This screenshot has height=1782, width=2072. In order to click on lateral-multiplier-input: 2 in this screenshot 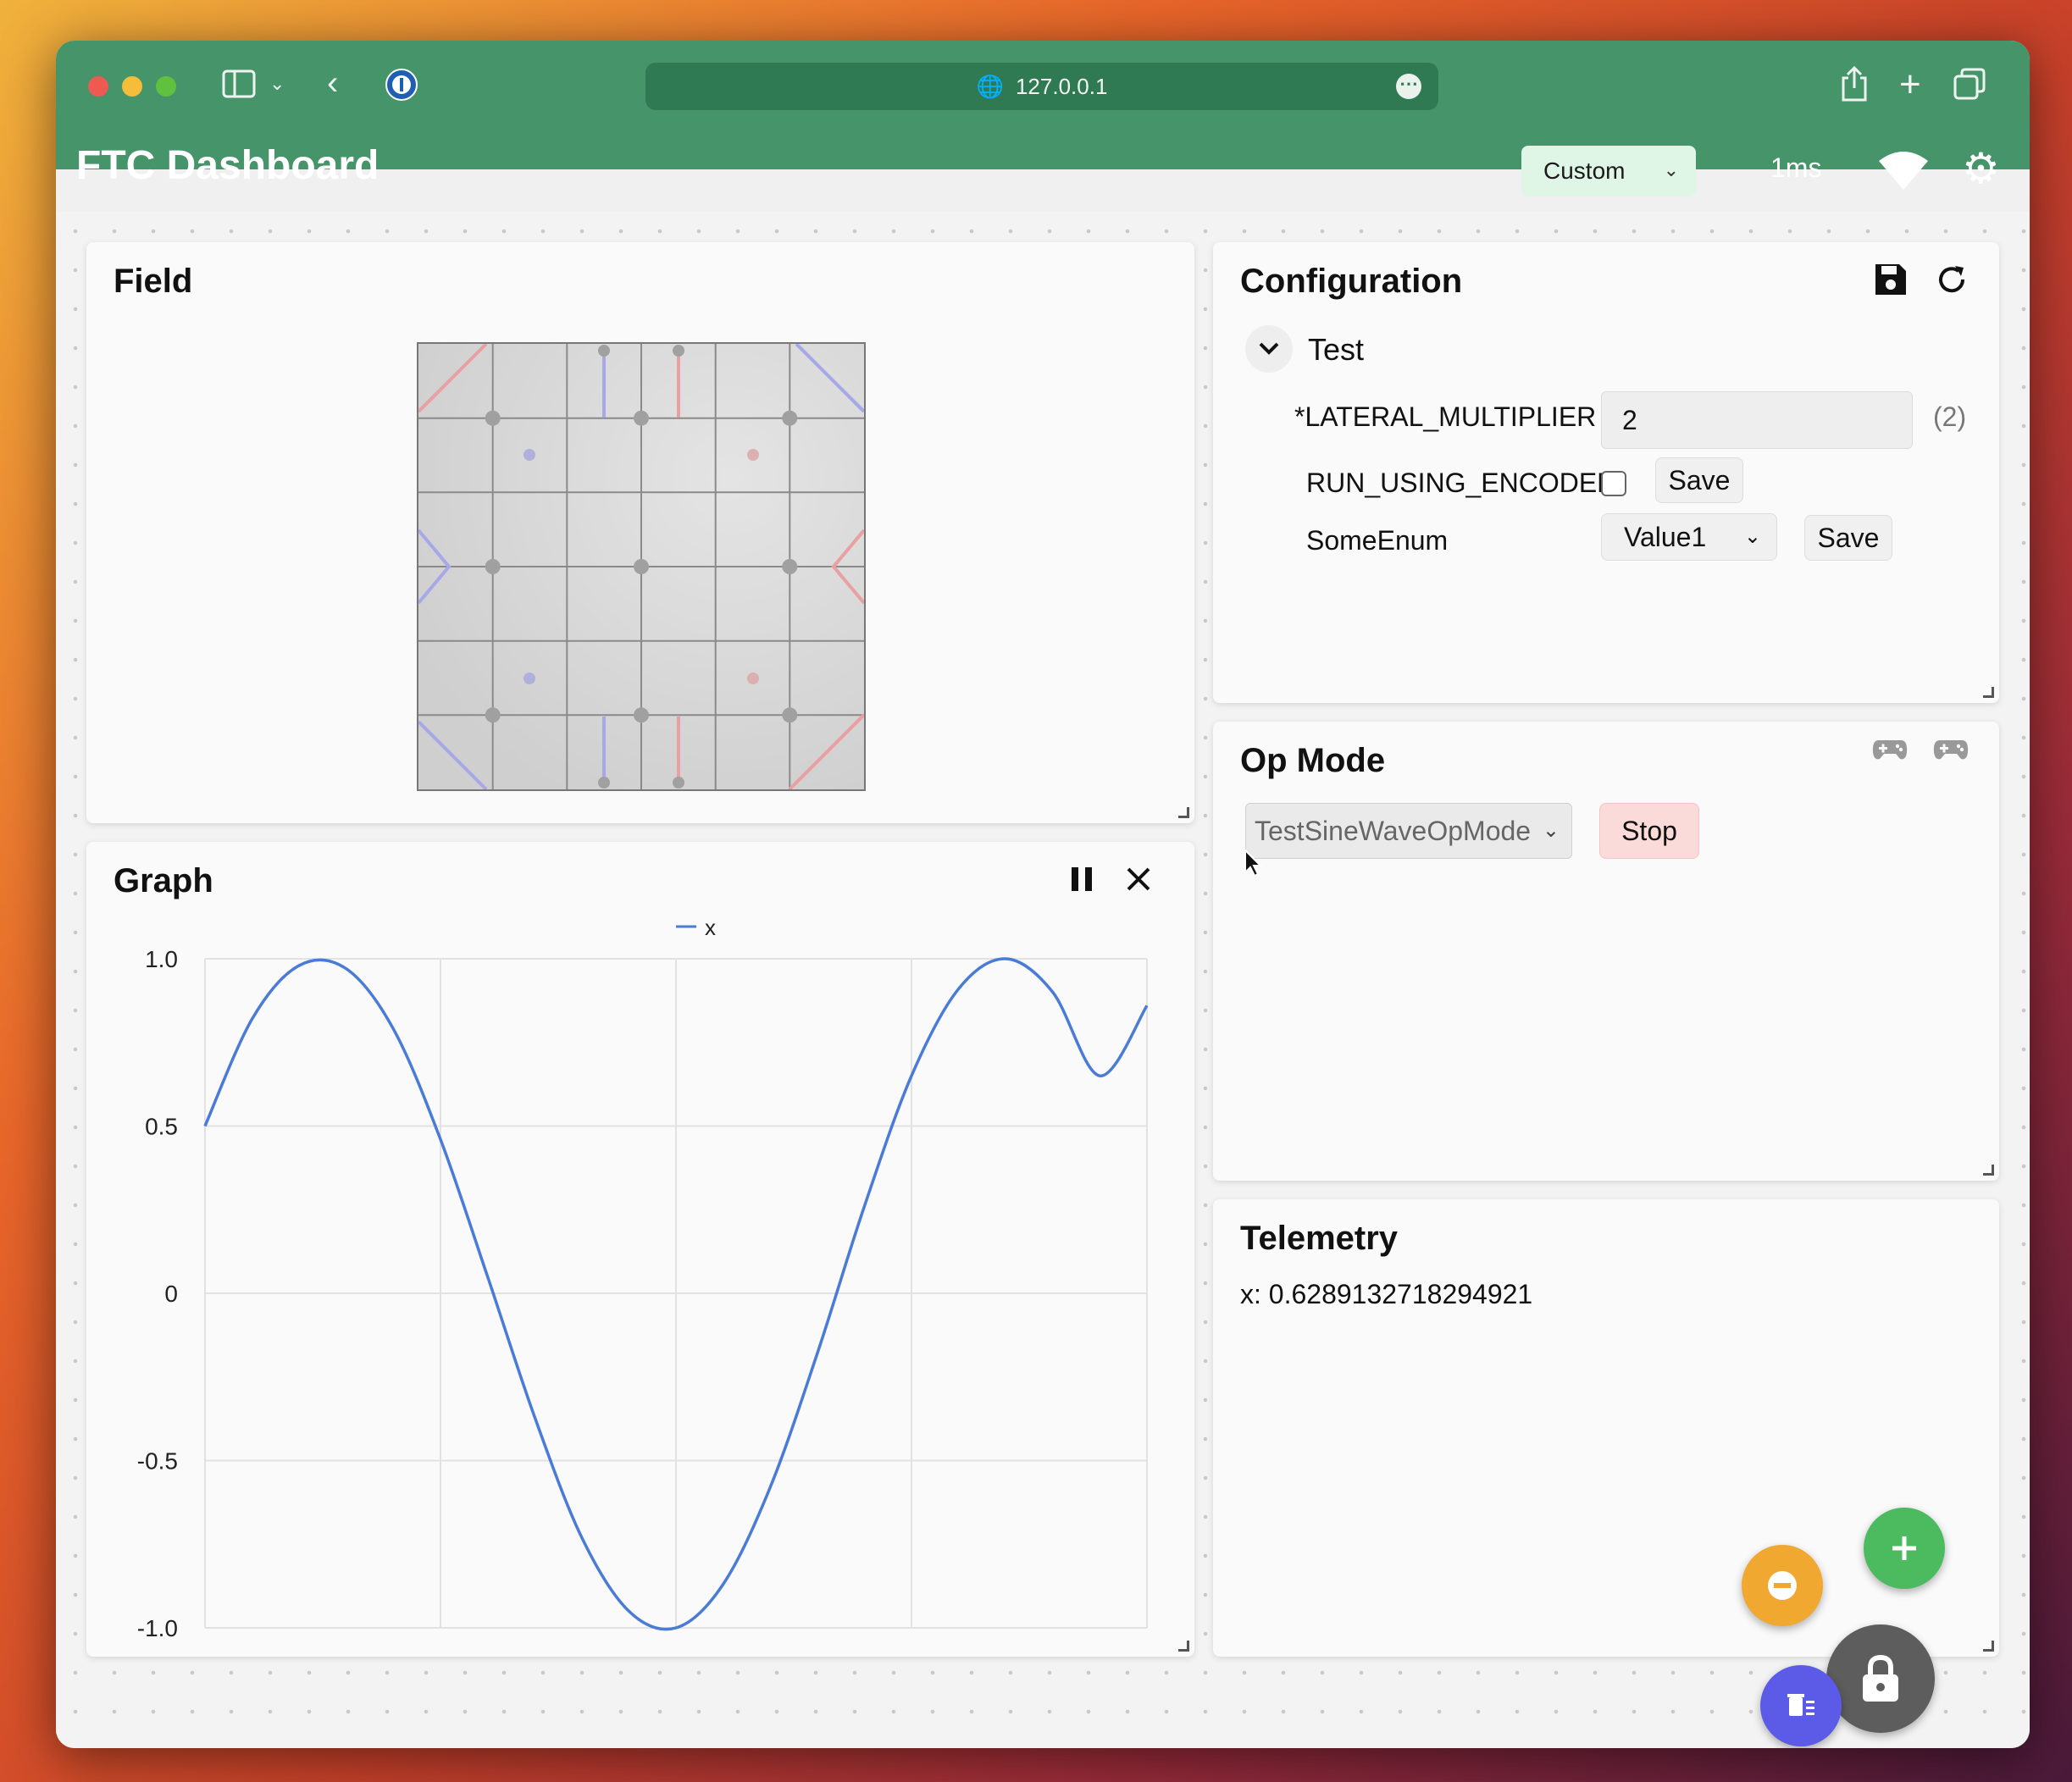, I will do `click(1757, 420)`.